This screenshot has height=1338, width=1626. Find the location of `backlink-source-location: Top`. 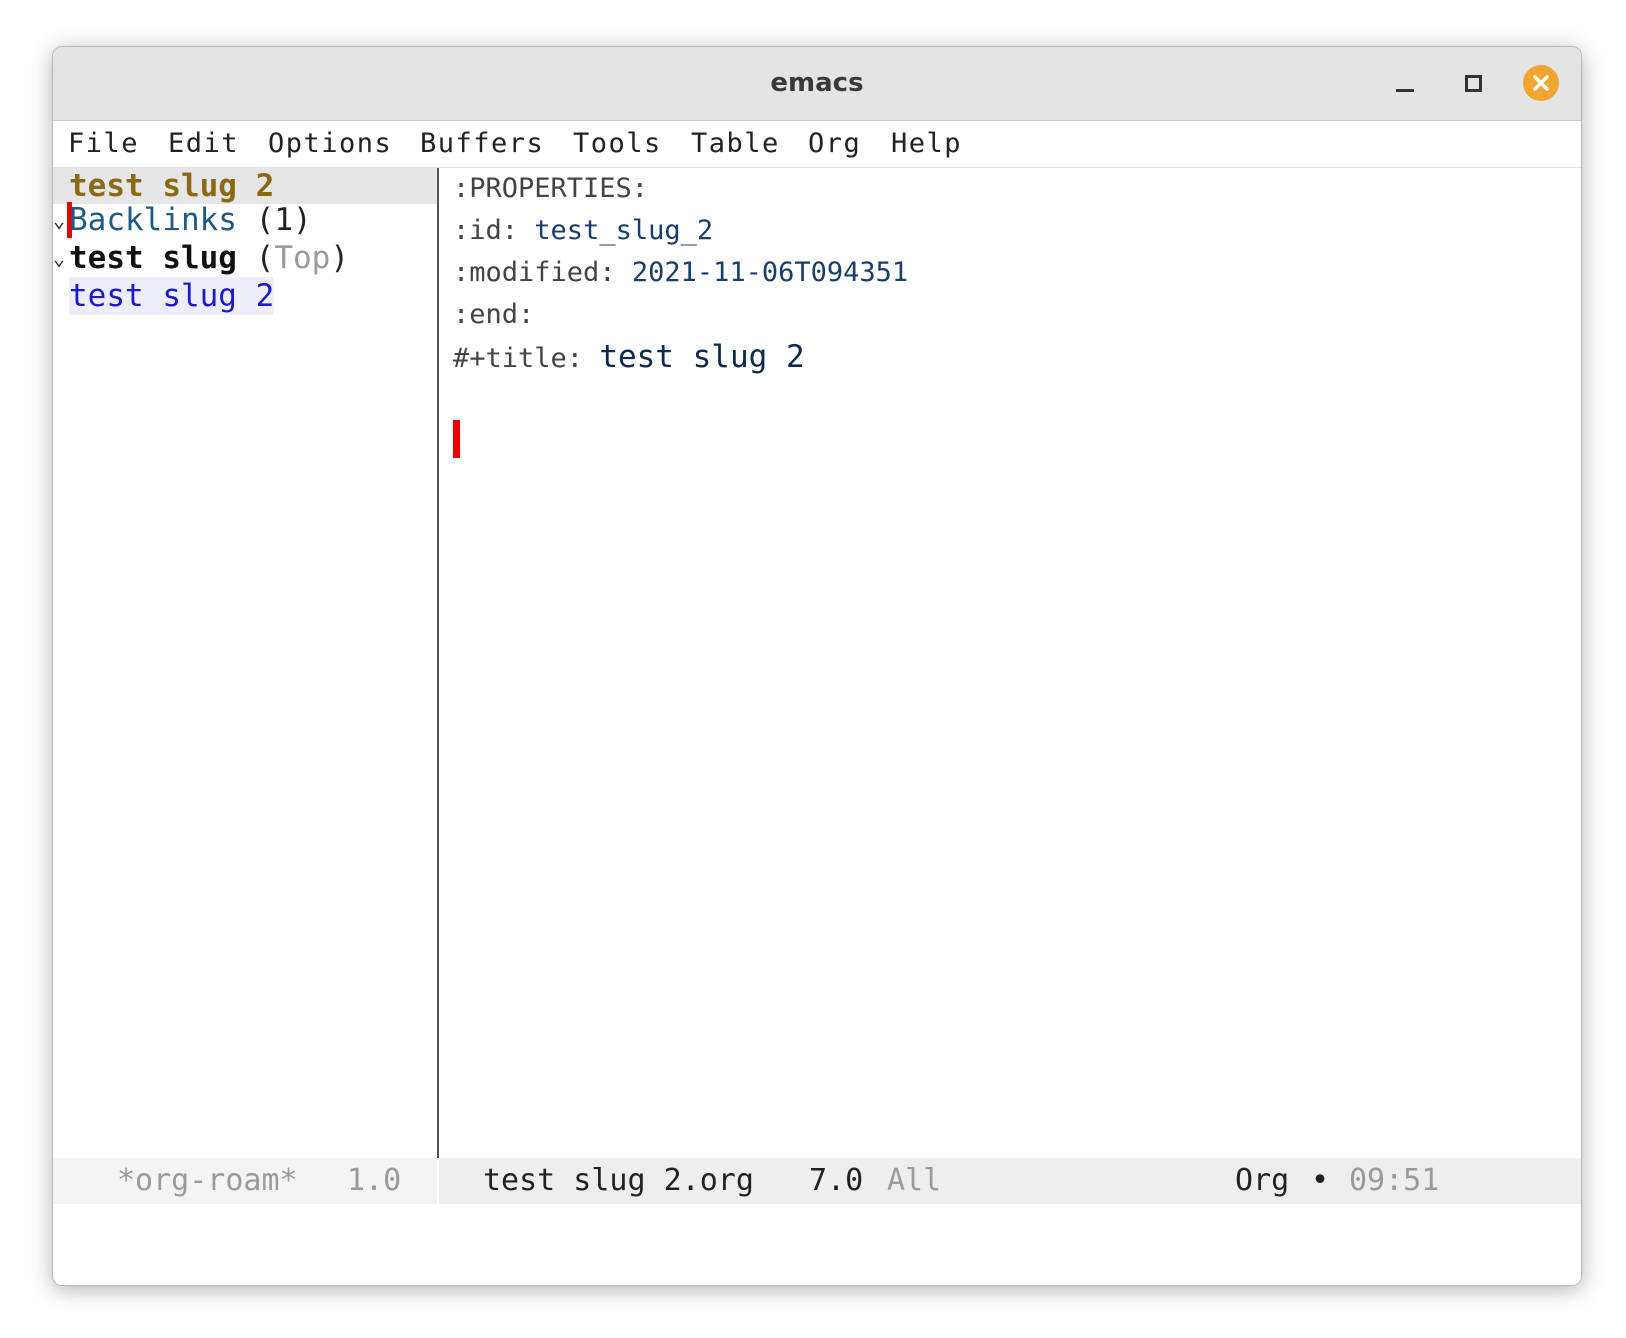

backlink-source-location: Top is located at coordinates (302, 258).